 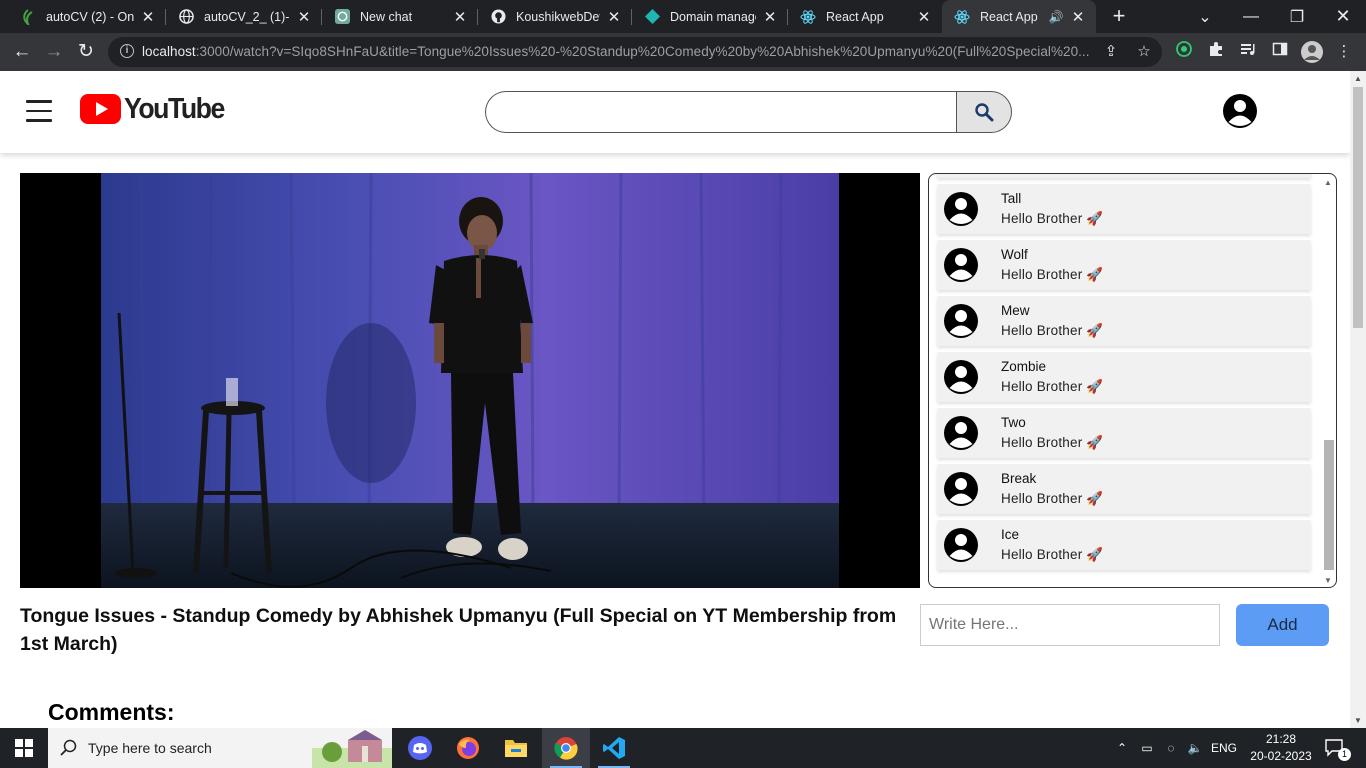 I want to click on comments-heading: Comments:, so click(x=111, y=712).